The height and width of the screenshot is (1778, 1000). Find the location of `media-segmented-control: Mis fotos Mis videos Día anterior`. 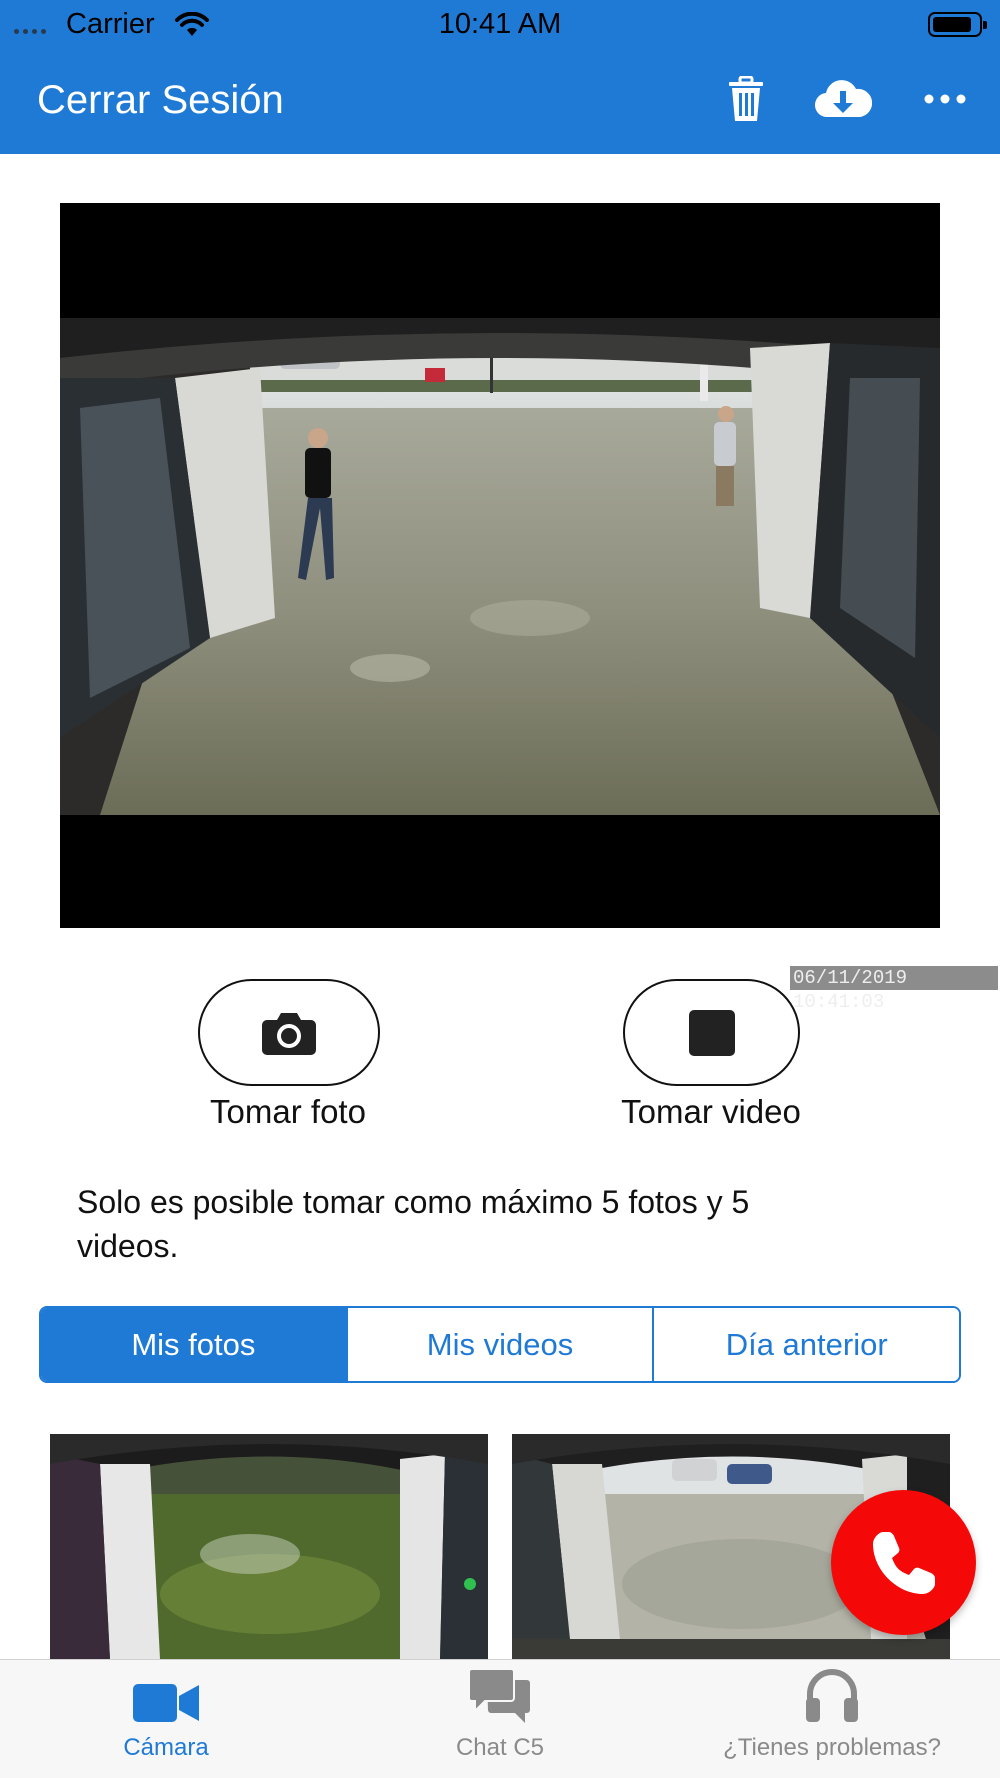

media-segmented-control: Mis fotos Mis videos Día anterior is located at coordinates (500, 1344).